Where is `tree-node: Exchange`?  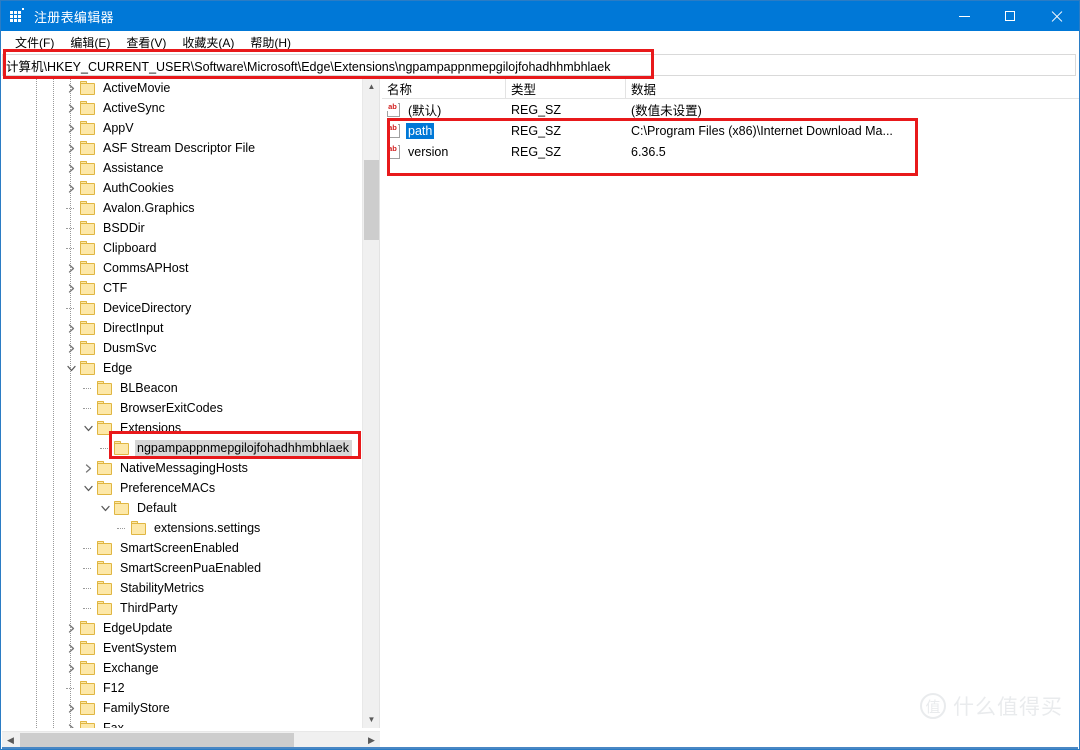
tree-node: Exchange is located at coordinates (182, 668).